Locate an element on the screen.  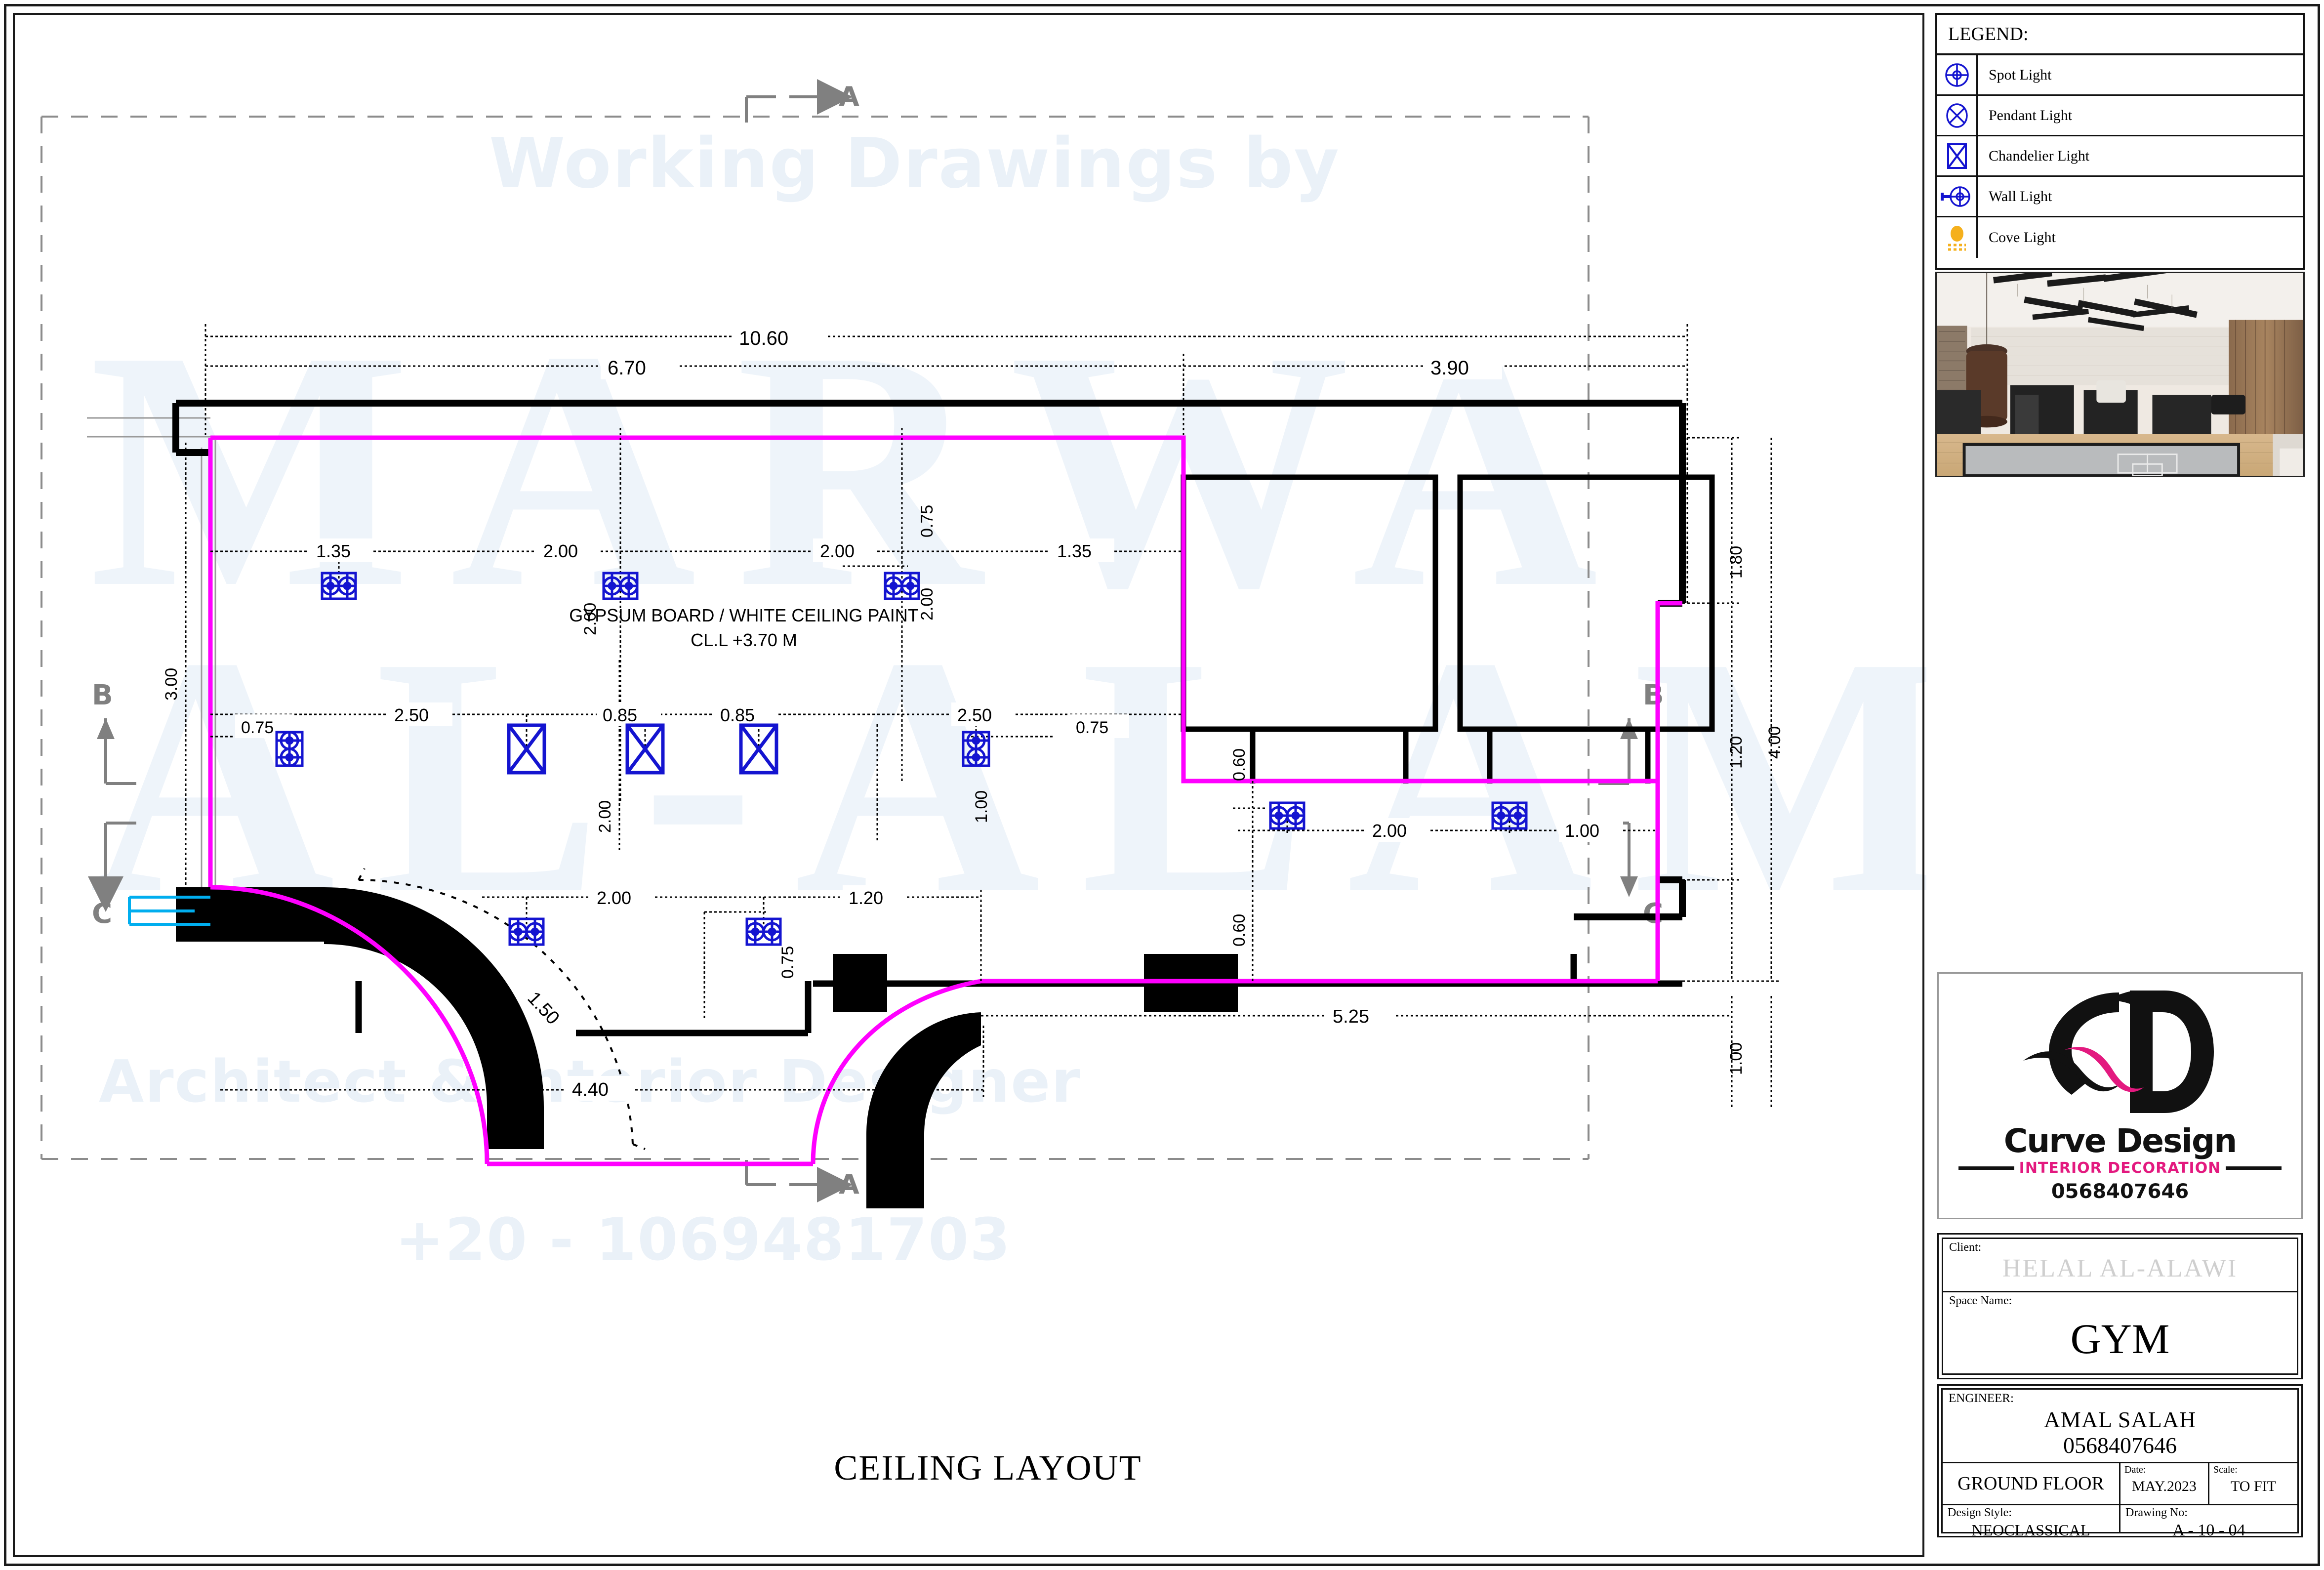
legend-label-cove-light: Cove Light is located at coordinates (2022, 238).